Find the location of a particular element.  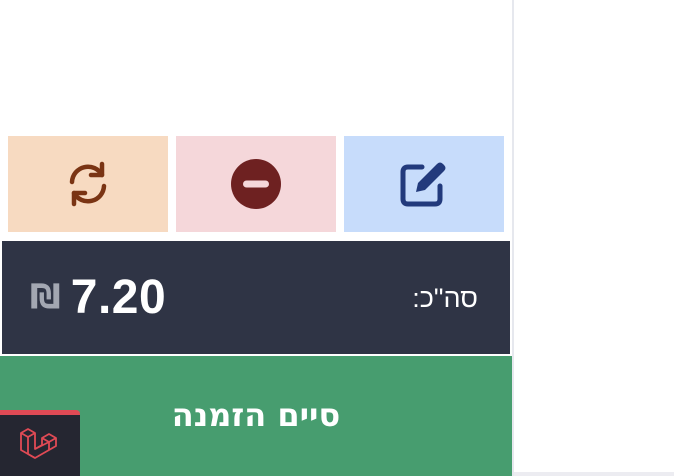

finish-order-label: סיים הזמנה is located at coordinates (256, 415).